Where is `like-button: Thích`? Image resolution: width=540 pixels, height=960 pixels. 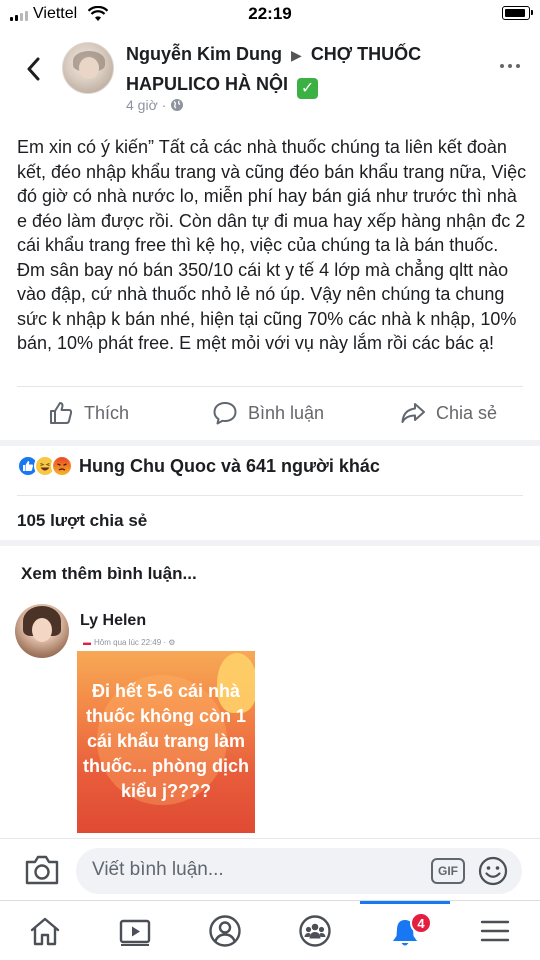
like-button: Thích is located at coordinates (88, 413).